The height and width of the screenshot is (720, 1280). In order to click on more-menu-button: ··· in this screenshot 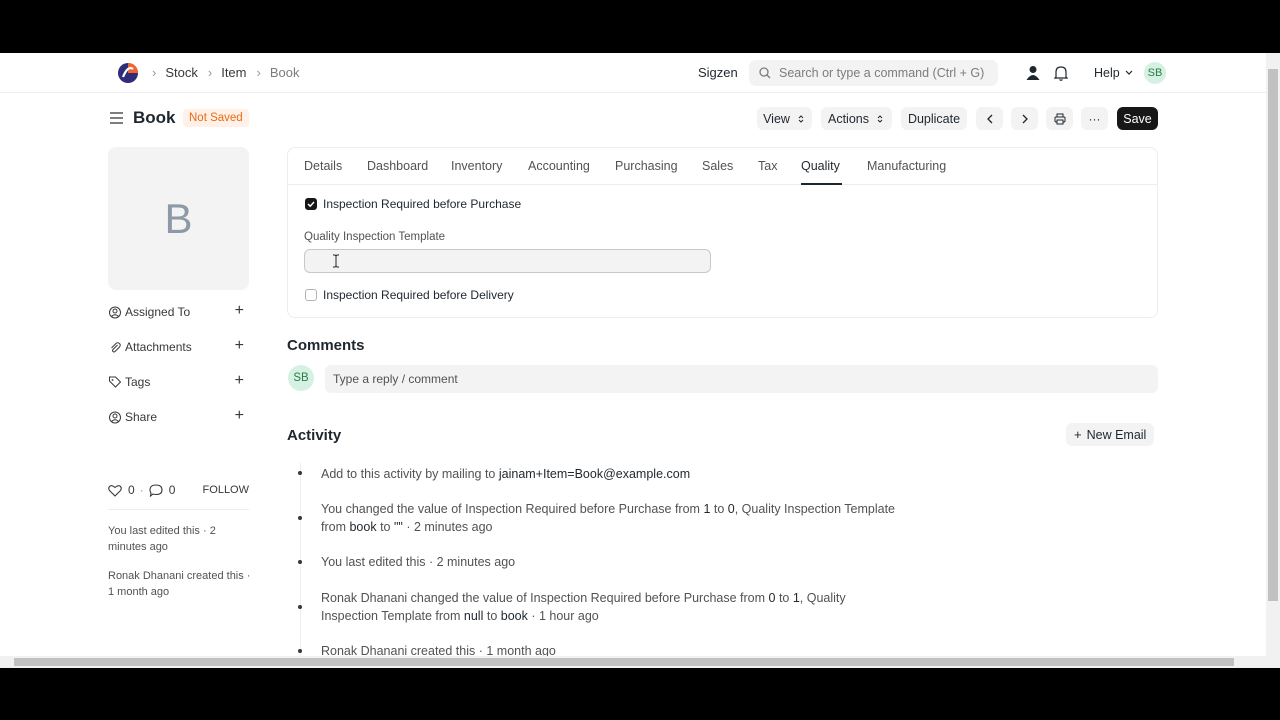, I will do `click(1094, 118)`.